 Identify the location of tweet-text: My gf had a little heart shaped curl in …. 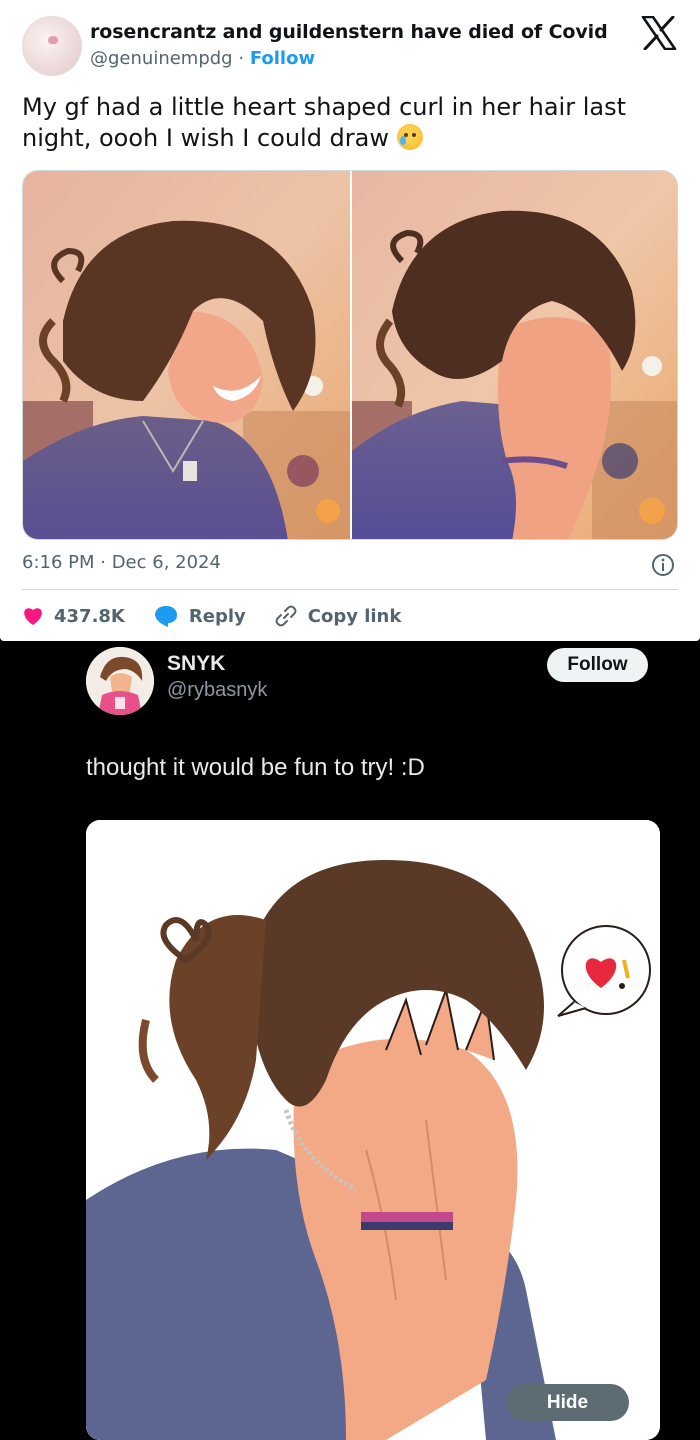
(352, 123).